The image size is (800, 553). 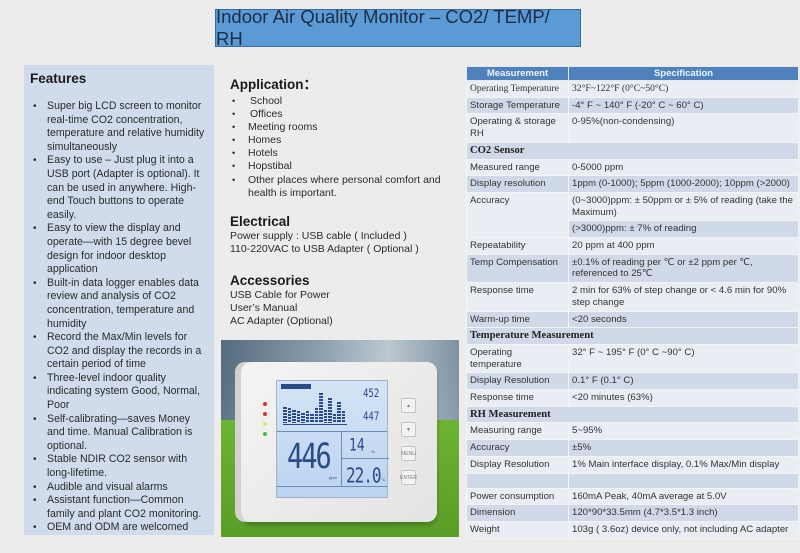 I want to click on spec-table-header: Measurement Specification, so click(x=632, y=73).